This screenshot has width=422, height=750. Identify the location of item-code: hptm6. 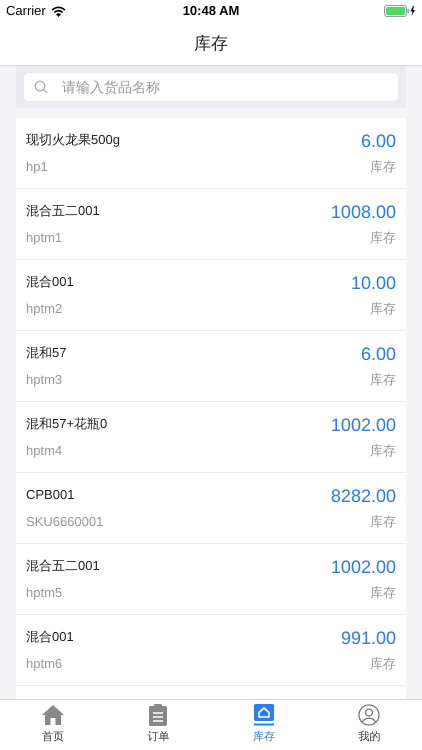
(45, 663).